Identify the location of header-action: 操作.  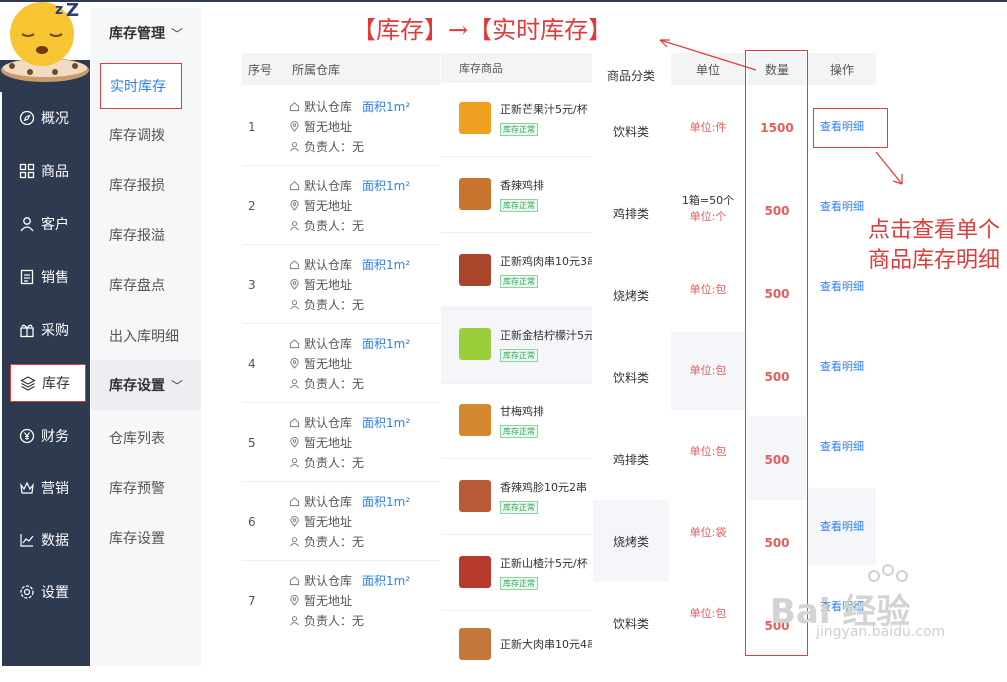
(842, 69).